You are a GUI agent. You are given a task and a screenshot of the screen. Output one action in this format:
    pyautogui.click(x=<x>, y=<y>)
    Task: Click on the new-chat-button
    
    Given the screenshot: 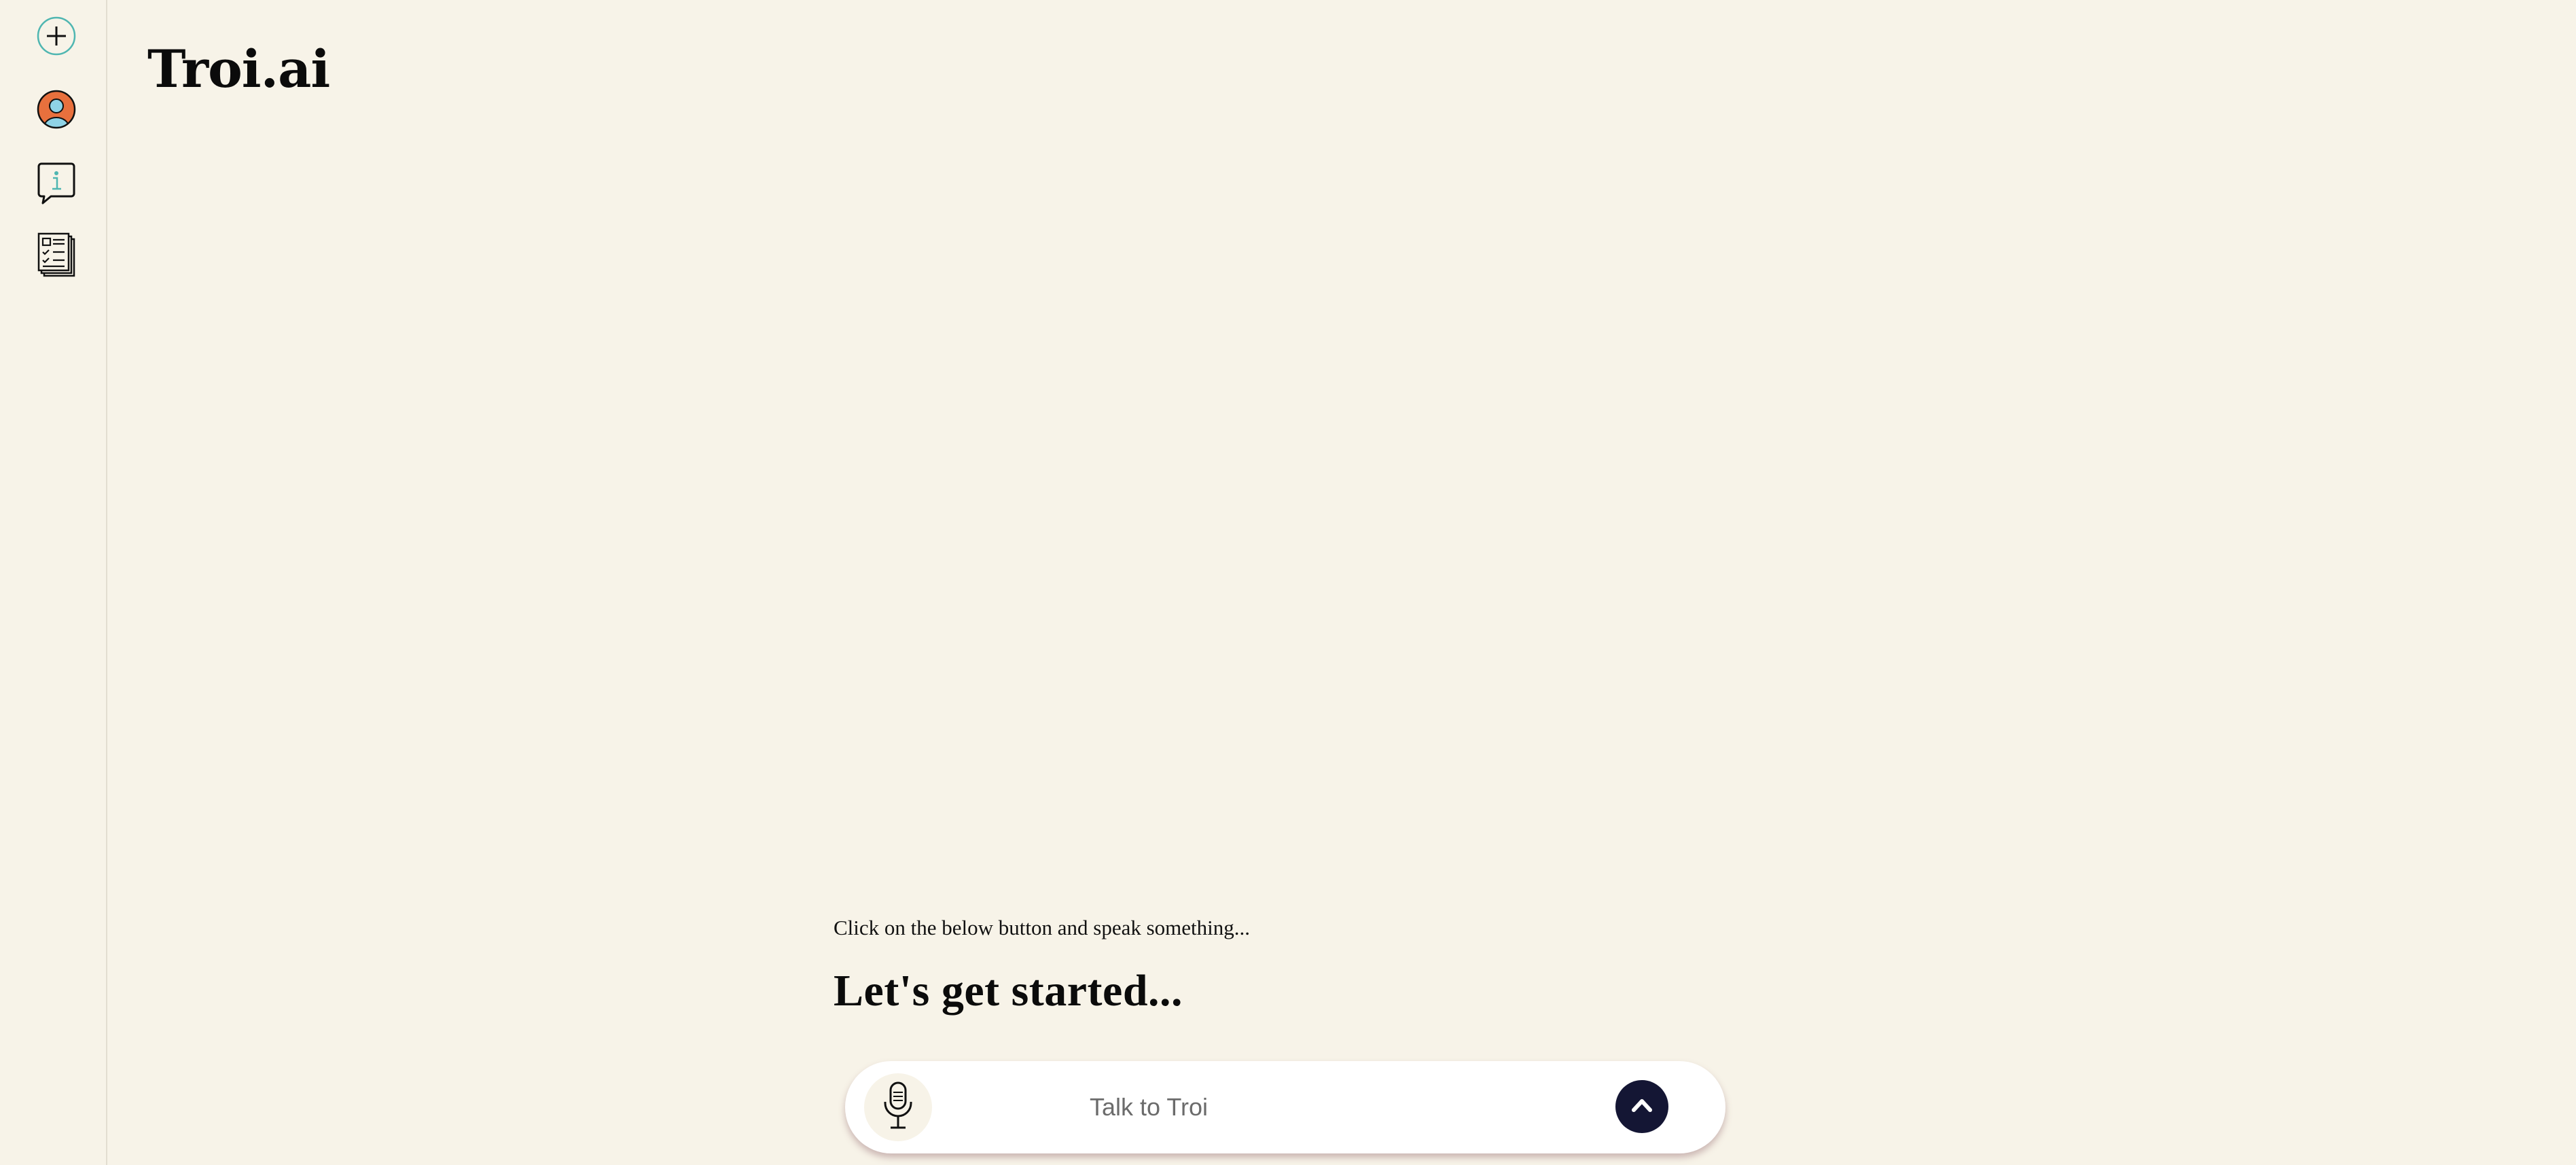 What is the action you would take?
    pyautogui.click(x=56, y=36)
    